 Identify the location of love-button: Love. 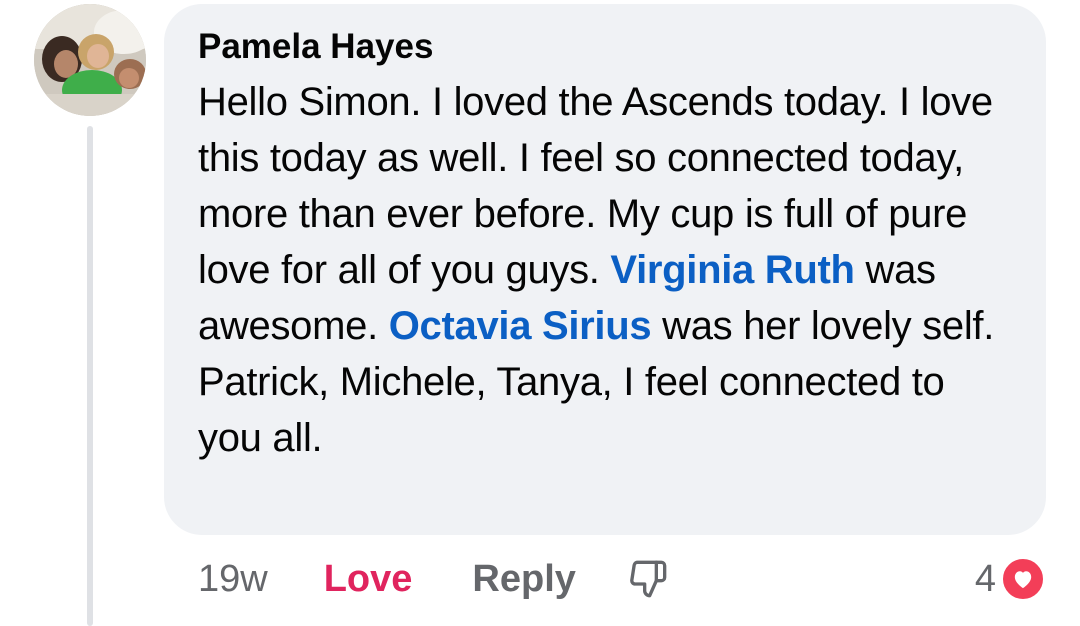
(368, 579).